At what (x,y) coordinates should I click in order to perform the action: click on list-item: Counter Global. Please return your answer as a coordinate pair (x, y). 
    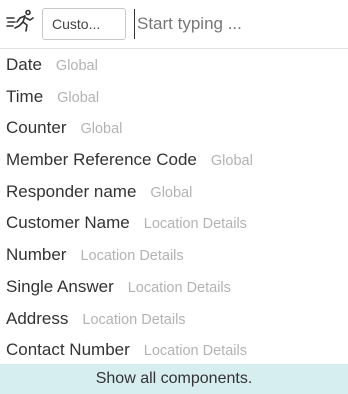
    Looking at the image, I should click on (174, 128).